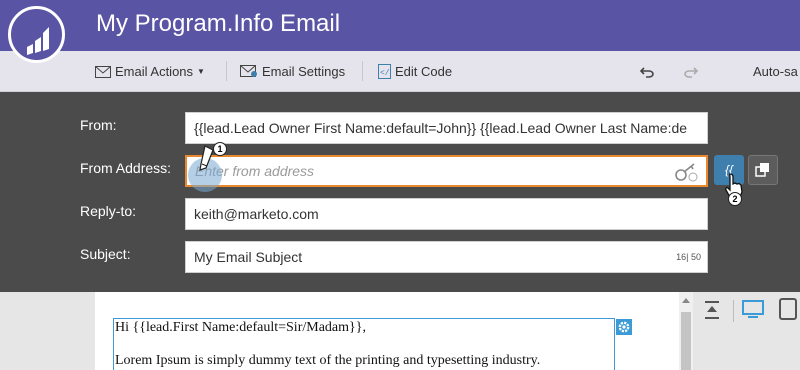 The height and width of the screenshot is (370, 800). I want to click on desktop-view-icon, so click(753, 310).